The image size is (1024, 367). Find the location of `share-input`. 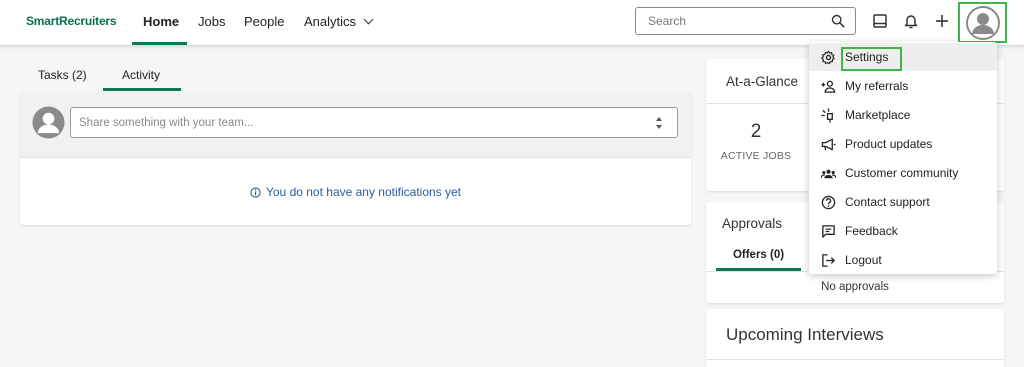

share-input is located at coordinates (351, 122).